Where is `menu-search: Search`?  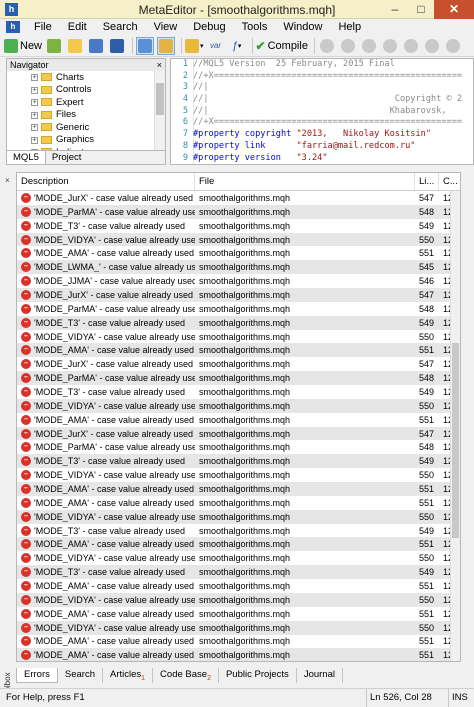
menu-search: Search is located at coordinates (120, 27).